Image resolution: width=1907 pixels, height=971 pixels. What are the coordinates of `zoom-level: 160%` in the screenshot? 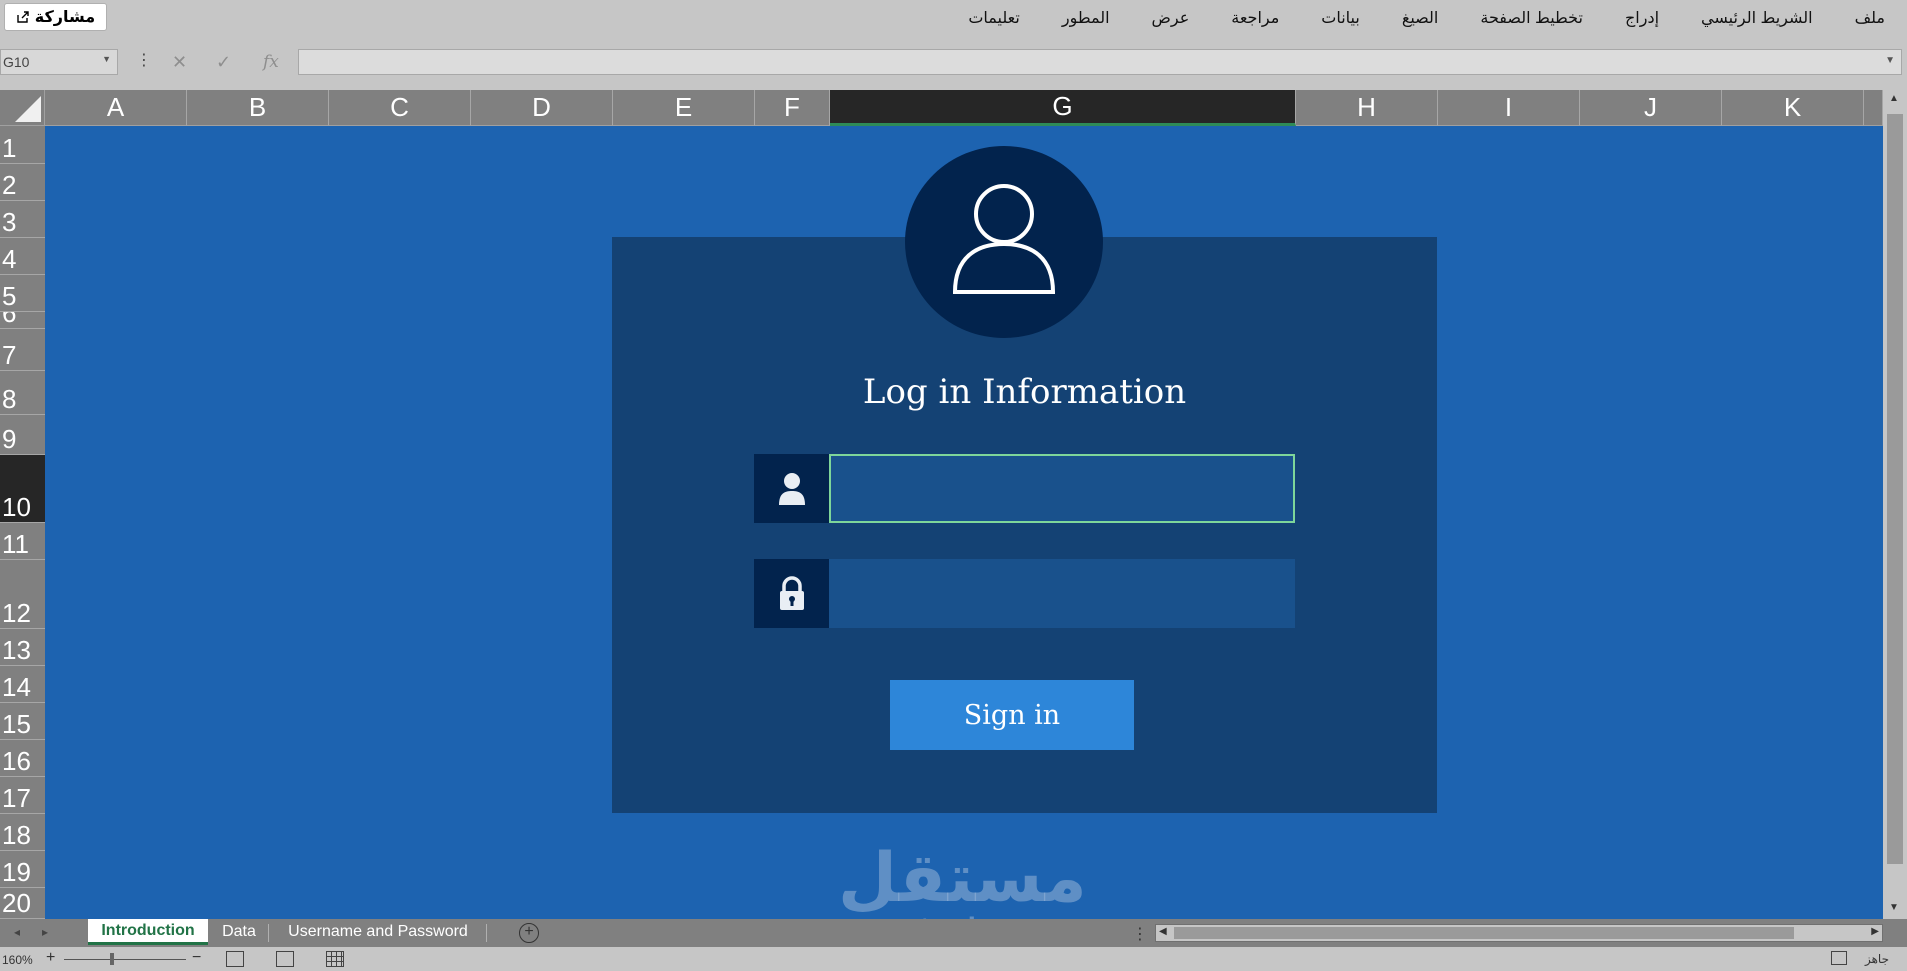 It's located at (17, 960).